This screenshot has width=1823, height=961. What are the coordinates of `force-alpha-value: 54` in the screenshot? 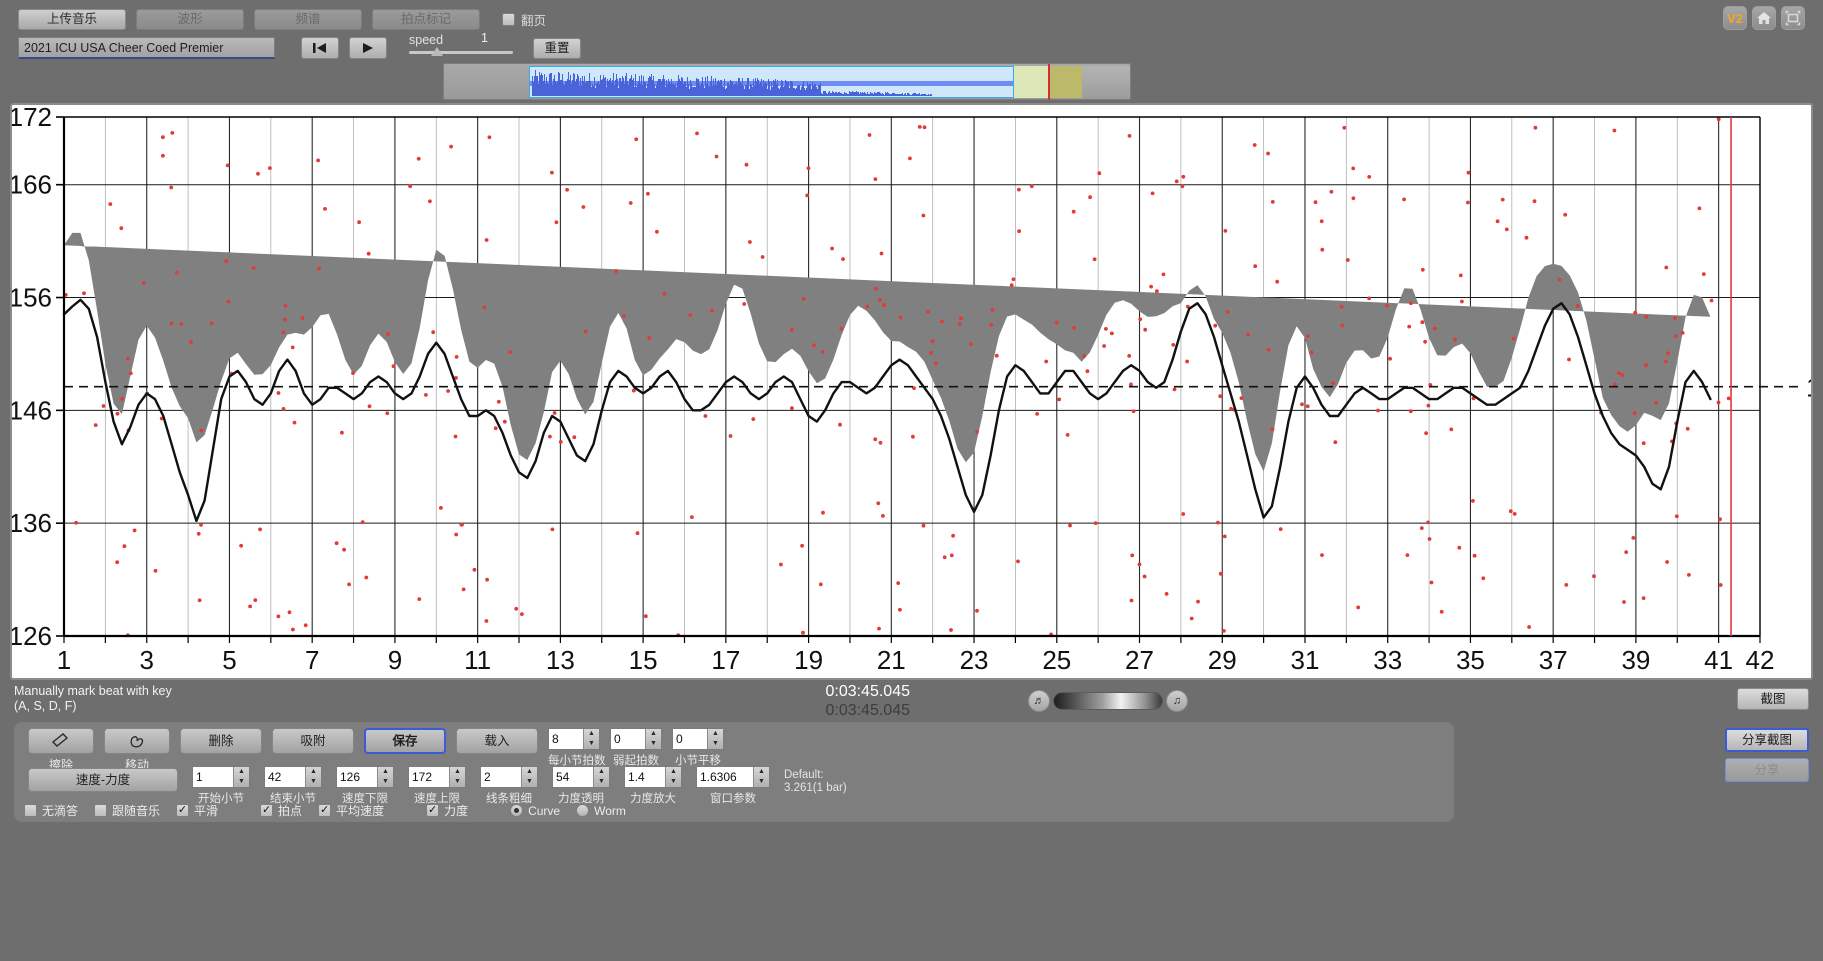 It's located at (573, 777).